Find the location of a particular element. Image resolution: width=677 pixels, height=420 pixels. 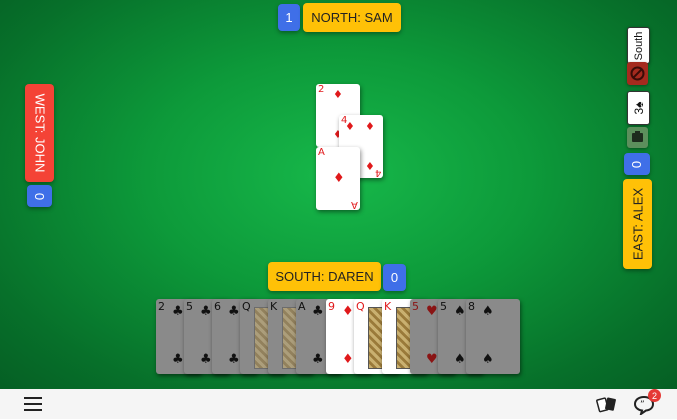

contract-level: 3♠ is located at coordinates (638, 108).